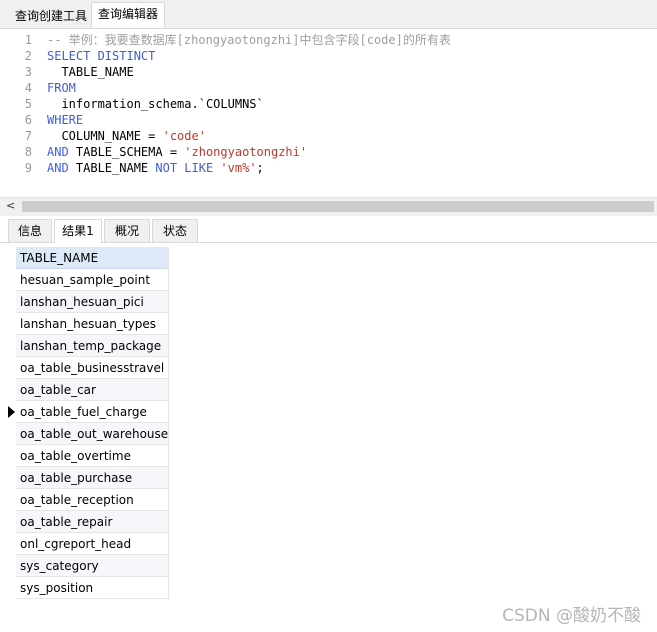 The height and width of the screenshot is (632, 657). I want to click on line-number: 7, so click(28, 136).